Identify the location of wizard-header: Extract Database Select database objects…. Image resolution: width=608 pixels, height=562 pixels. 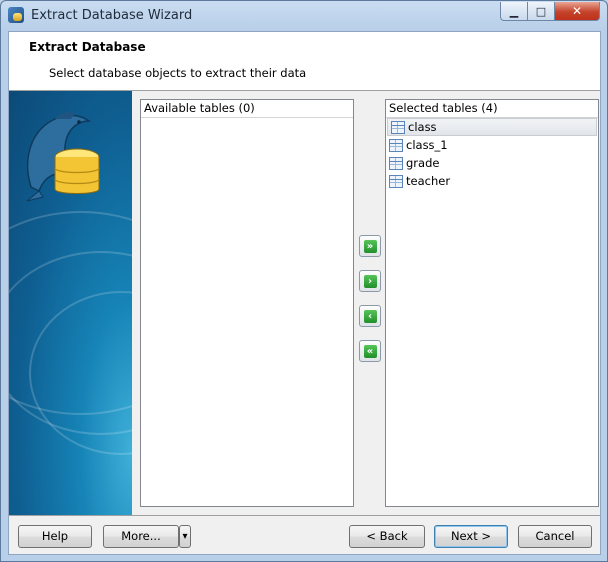
(304, 61).